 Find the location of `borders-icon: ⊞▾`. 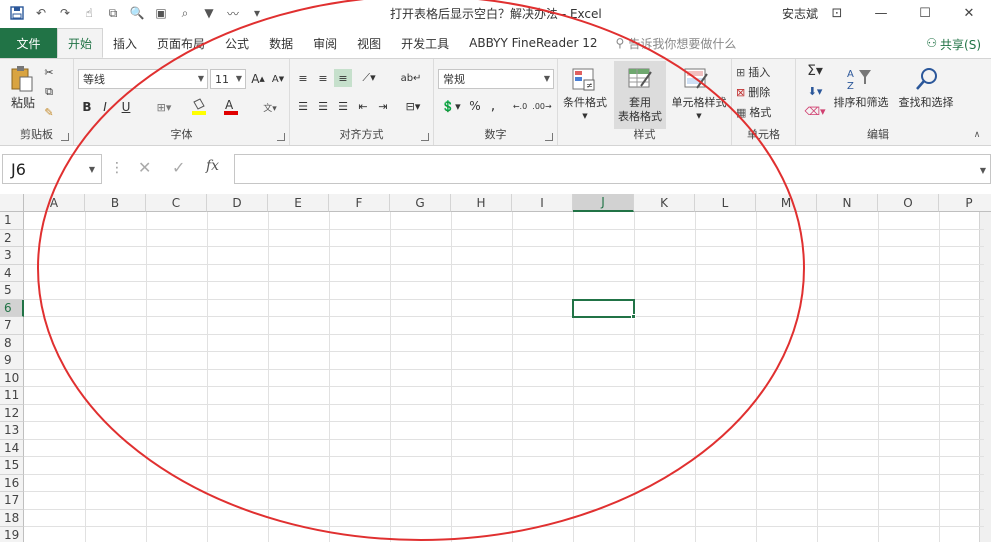

borders-icon: ⊞▾ is located at coordinates (164, 107).